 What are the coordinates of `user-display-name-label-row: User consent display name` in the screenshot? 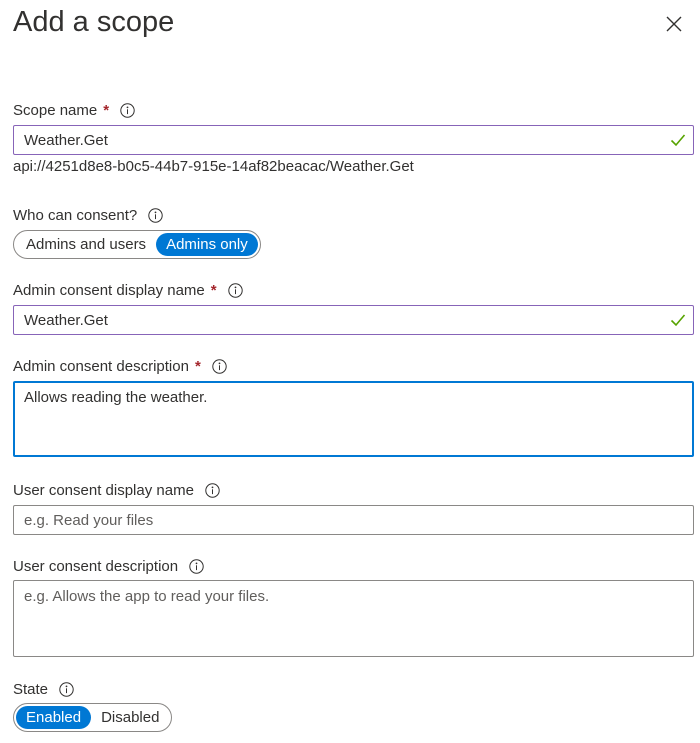 It's located at (116, 490).